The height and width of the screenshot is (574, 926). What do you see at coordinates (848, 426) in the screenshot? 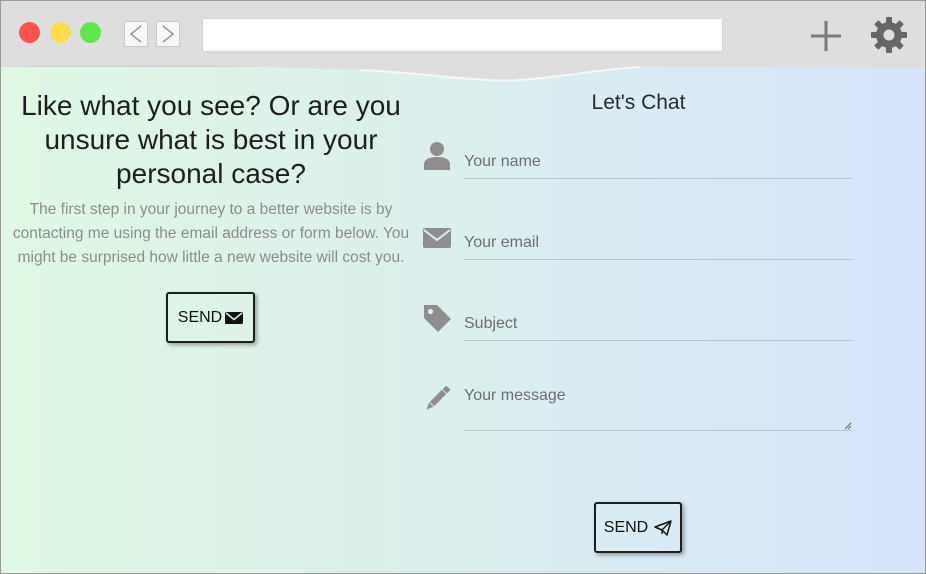
I see `resize-handle-icon` at bounding box center [848, 426].